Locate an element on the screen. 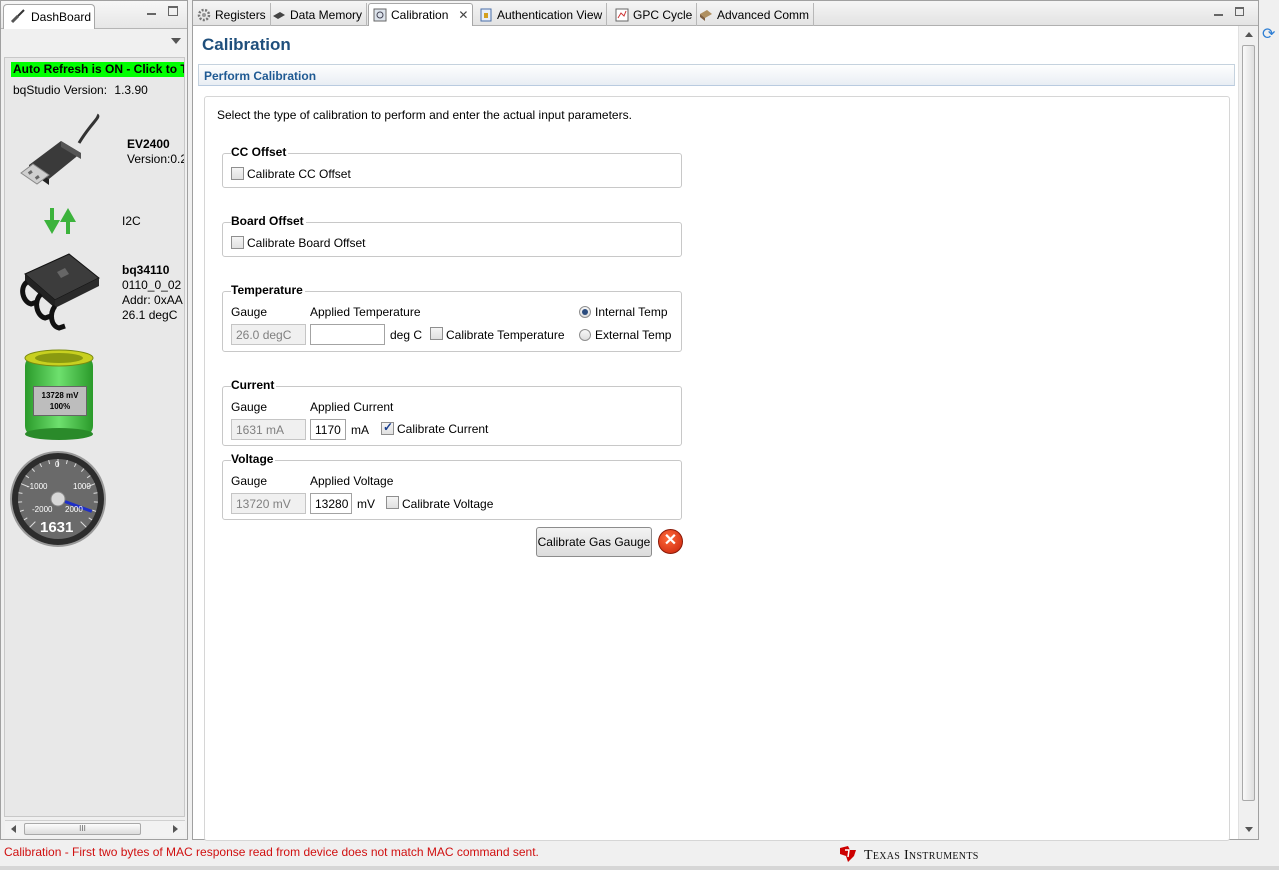 Image resolution: width=1279 pixels, height=870 pixels. dashboard-horizontal-scrollbar: III is located at coordinates (95, 828).